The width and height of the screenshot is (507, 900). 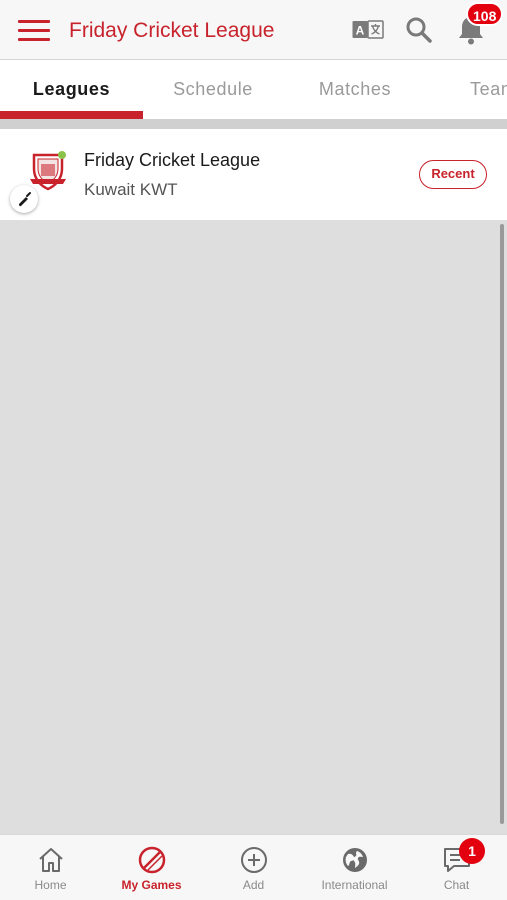 What do you see at coordinates (151, 885) in the screenshot?
I see `nav-my-games-label: My Games` at bounding box center [151, 885].